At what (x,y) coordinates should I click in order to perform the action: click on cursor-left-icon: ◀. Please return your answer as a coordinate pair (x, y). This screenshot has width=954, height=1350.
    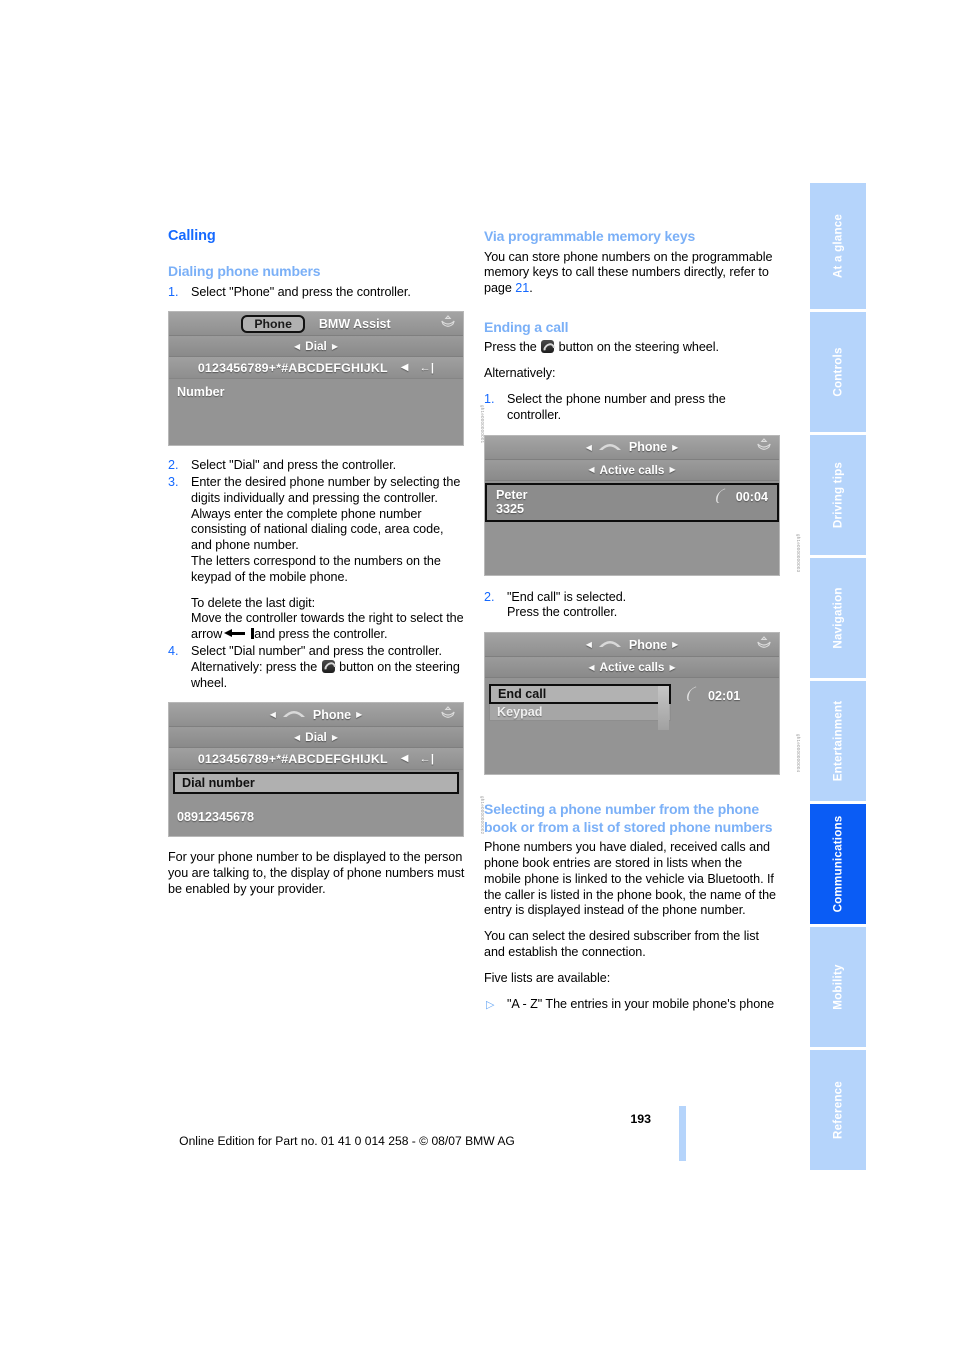
    Looking at the image, I should click on (404, 759).